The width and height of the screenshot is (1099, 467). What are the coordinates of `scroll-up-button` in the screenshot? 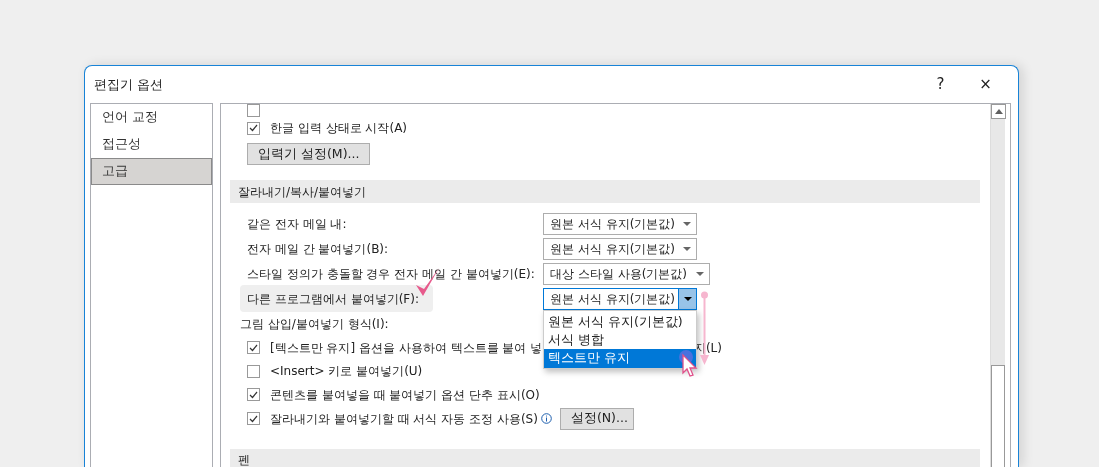 It's located at (998, 111).